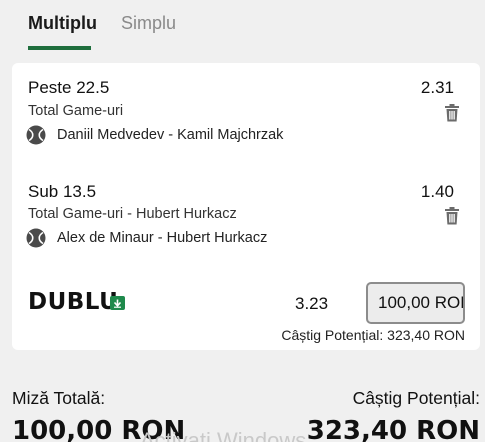  I want to click on bet-type-tabs: Multiplu Simplu, so click(242, 27).